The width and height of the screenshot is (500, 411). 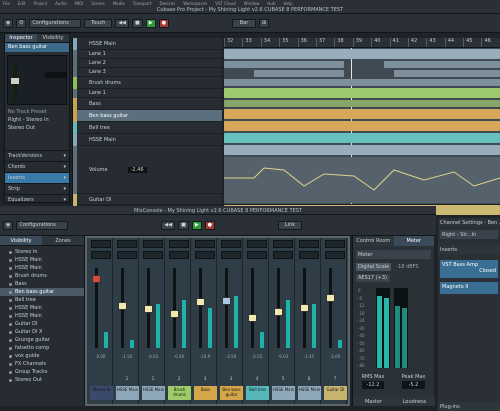 I want to click on grid-dropdown: Bar, so click(x=243, y=23).